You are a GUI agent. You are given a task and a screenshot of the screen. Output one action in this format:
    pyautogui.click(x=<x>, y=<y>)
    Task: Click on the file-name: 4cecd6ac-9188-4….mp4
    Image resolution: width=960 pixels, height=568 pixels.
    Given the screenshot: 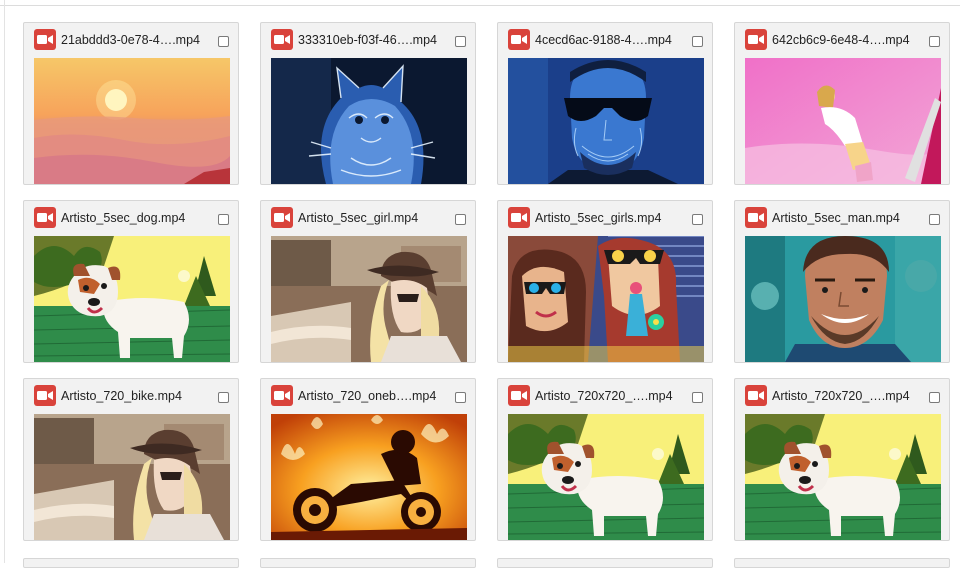 What is the action you would take?
    pyautogui.click(x=603, y=40)
    